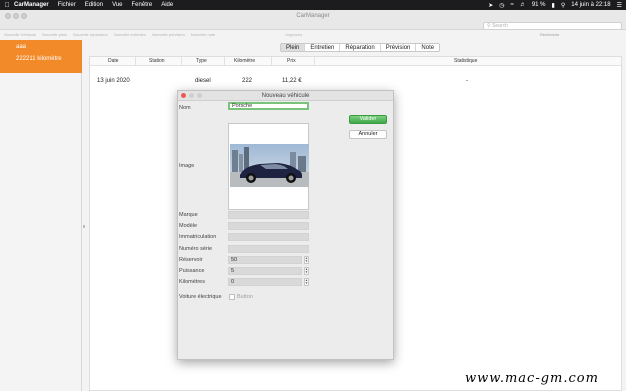 This screenshot has height=391, width=626. I want to click on kilometres-stepper: ▲ ▼, so click(306, 282).